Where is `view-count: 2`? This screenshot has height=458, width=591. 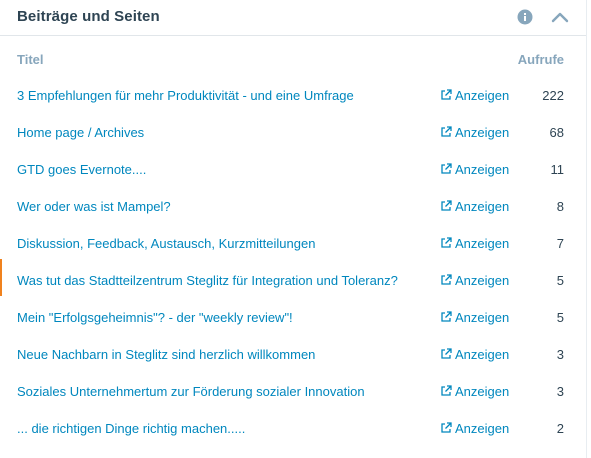 view-count: 2 is located at coordinates (560, 428).